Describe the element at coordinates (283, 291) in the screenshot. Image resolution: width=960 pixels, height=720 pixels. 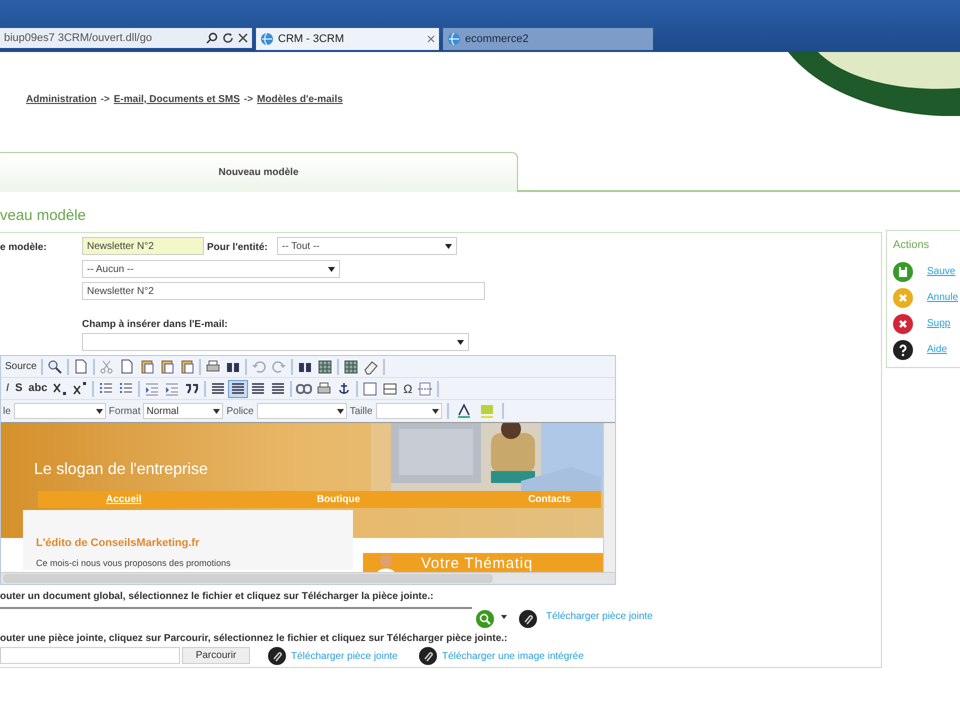
I see `subject-field: Newsletter N°2` at that location.